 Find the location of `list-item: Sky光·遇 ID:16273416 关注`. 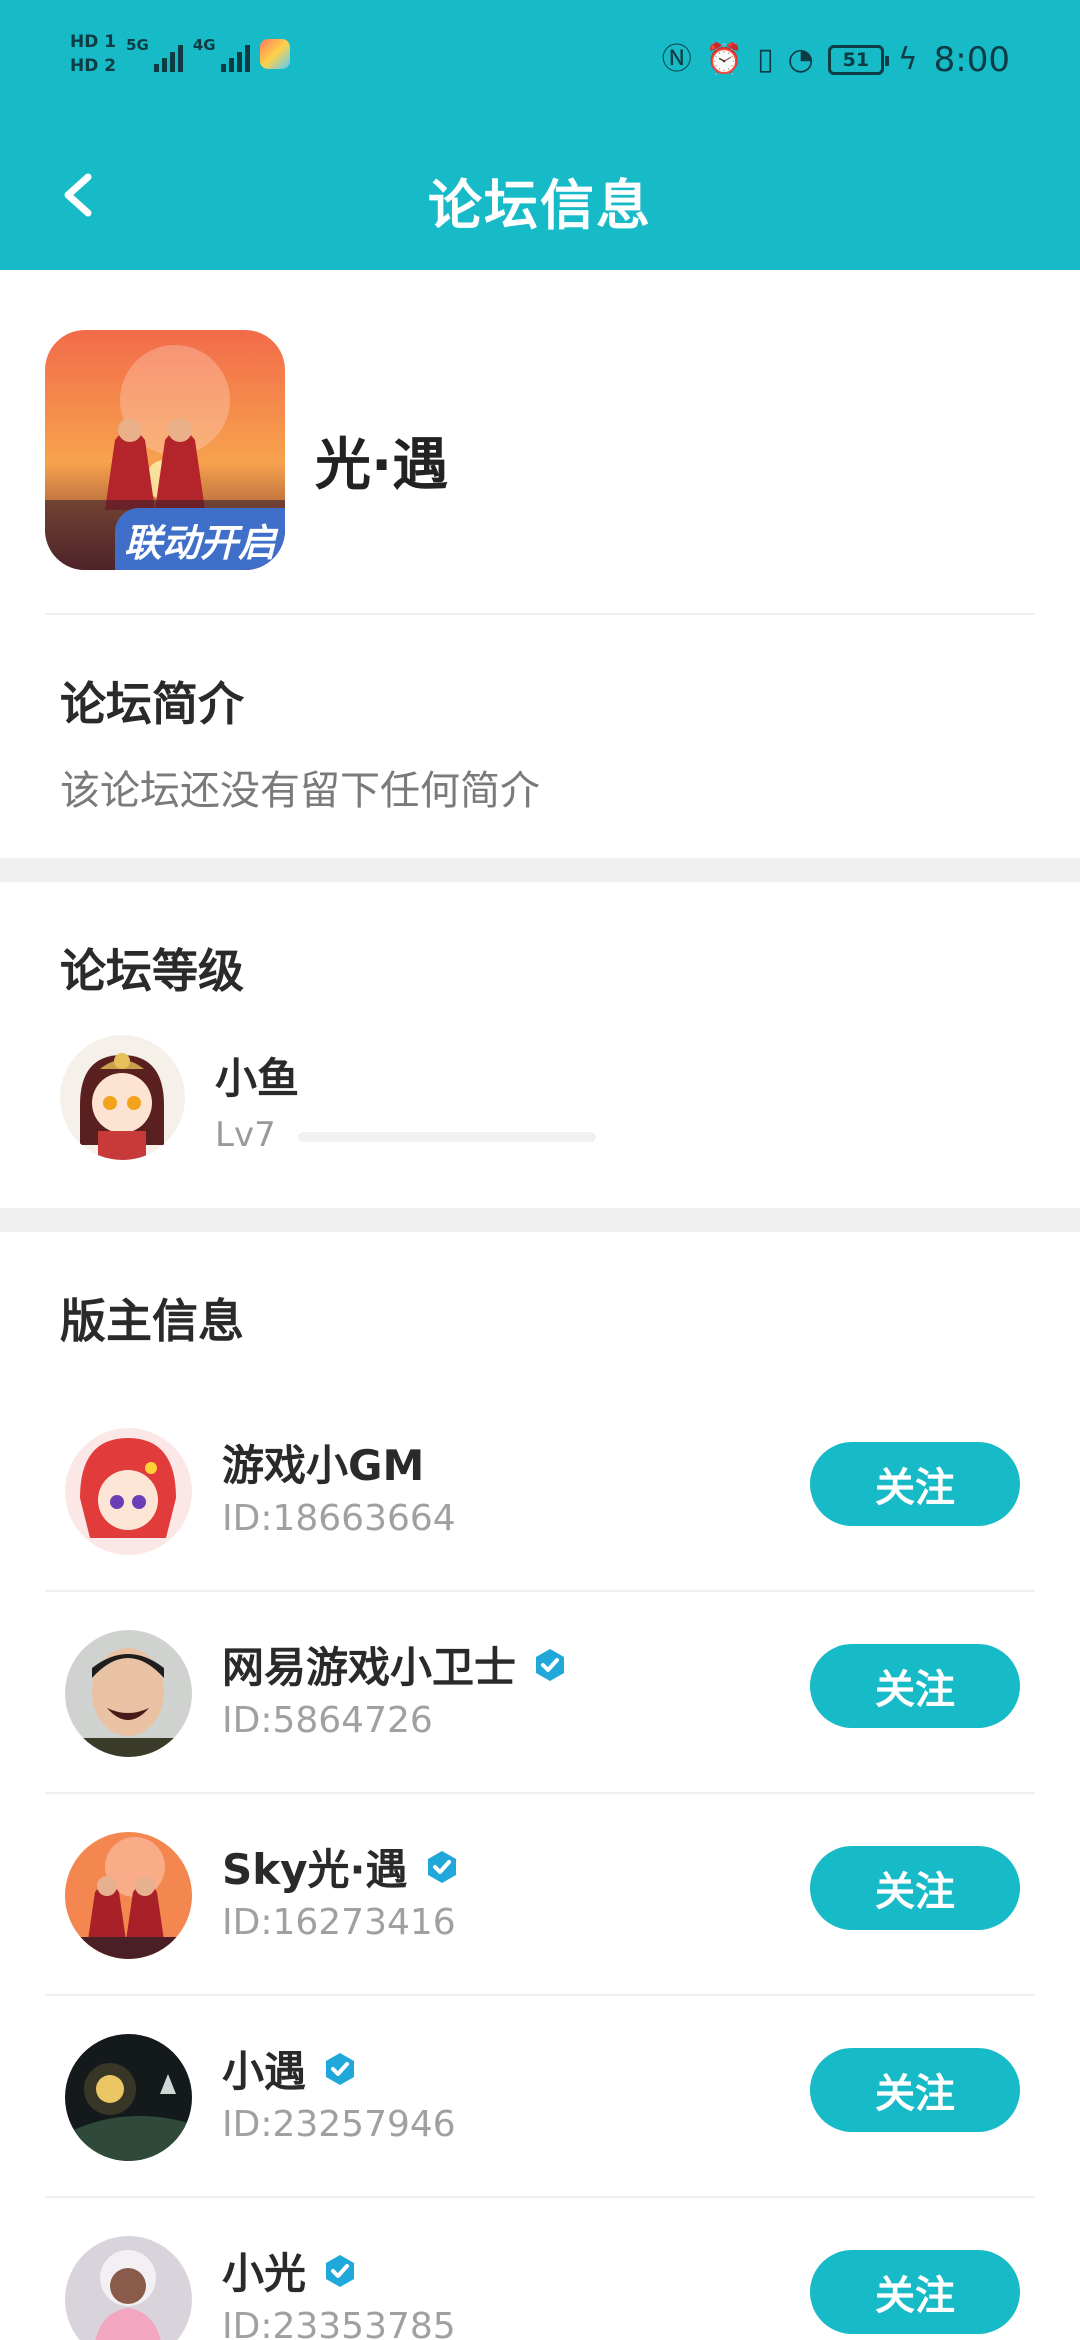

list-item: Sky光·遇 ID:16273416 关注 is located at coordinates (540, 1895).